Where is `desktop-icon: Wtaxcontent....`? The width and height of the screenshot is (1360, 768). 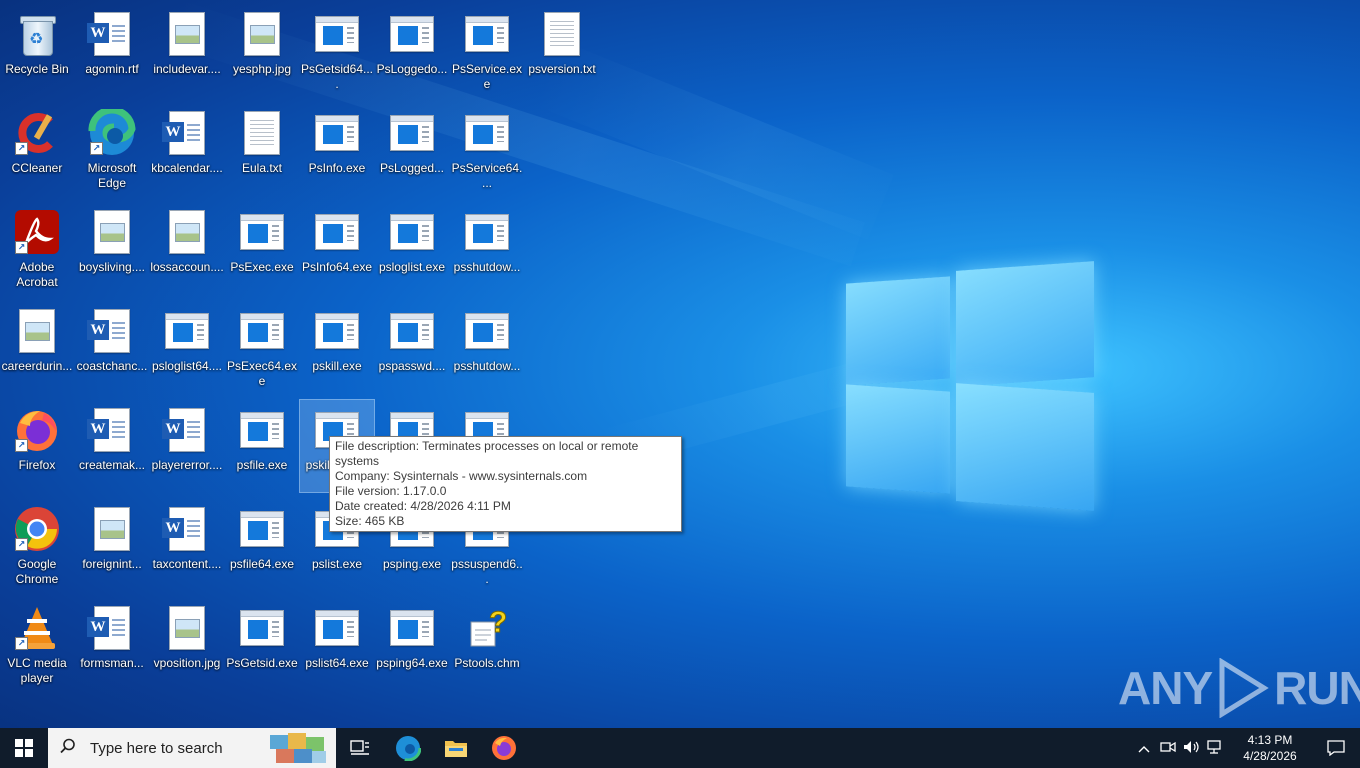 desktop-icon: Wtaxcontent.... is located at coordinates (187, 545).